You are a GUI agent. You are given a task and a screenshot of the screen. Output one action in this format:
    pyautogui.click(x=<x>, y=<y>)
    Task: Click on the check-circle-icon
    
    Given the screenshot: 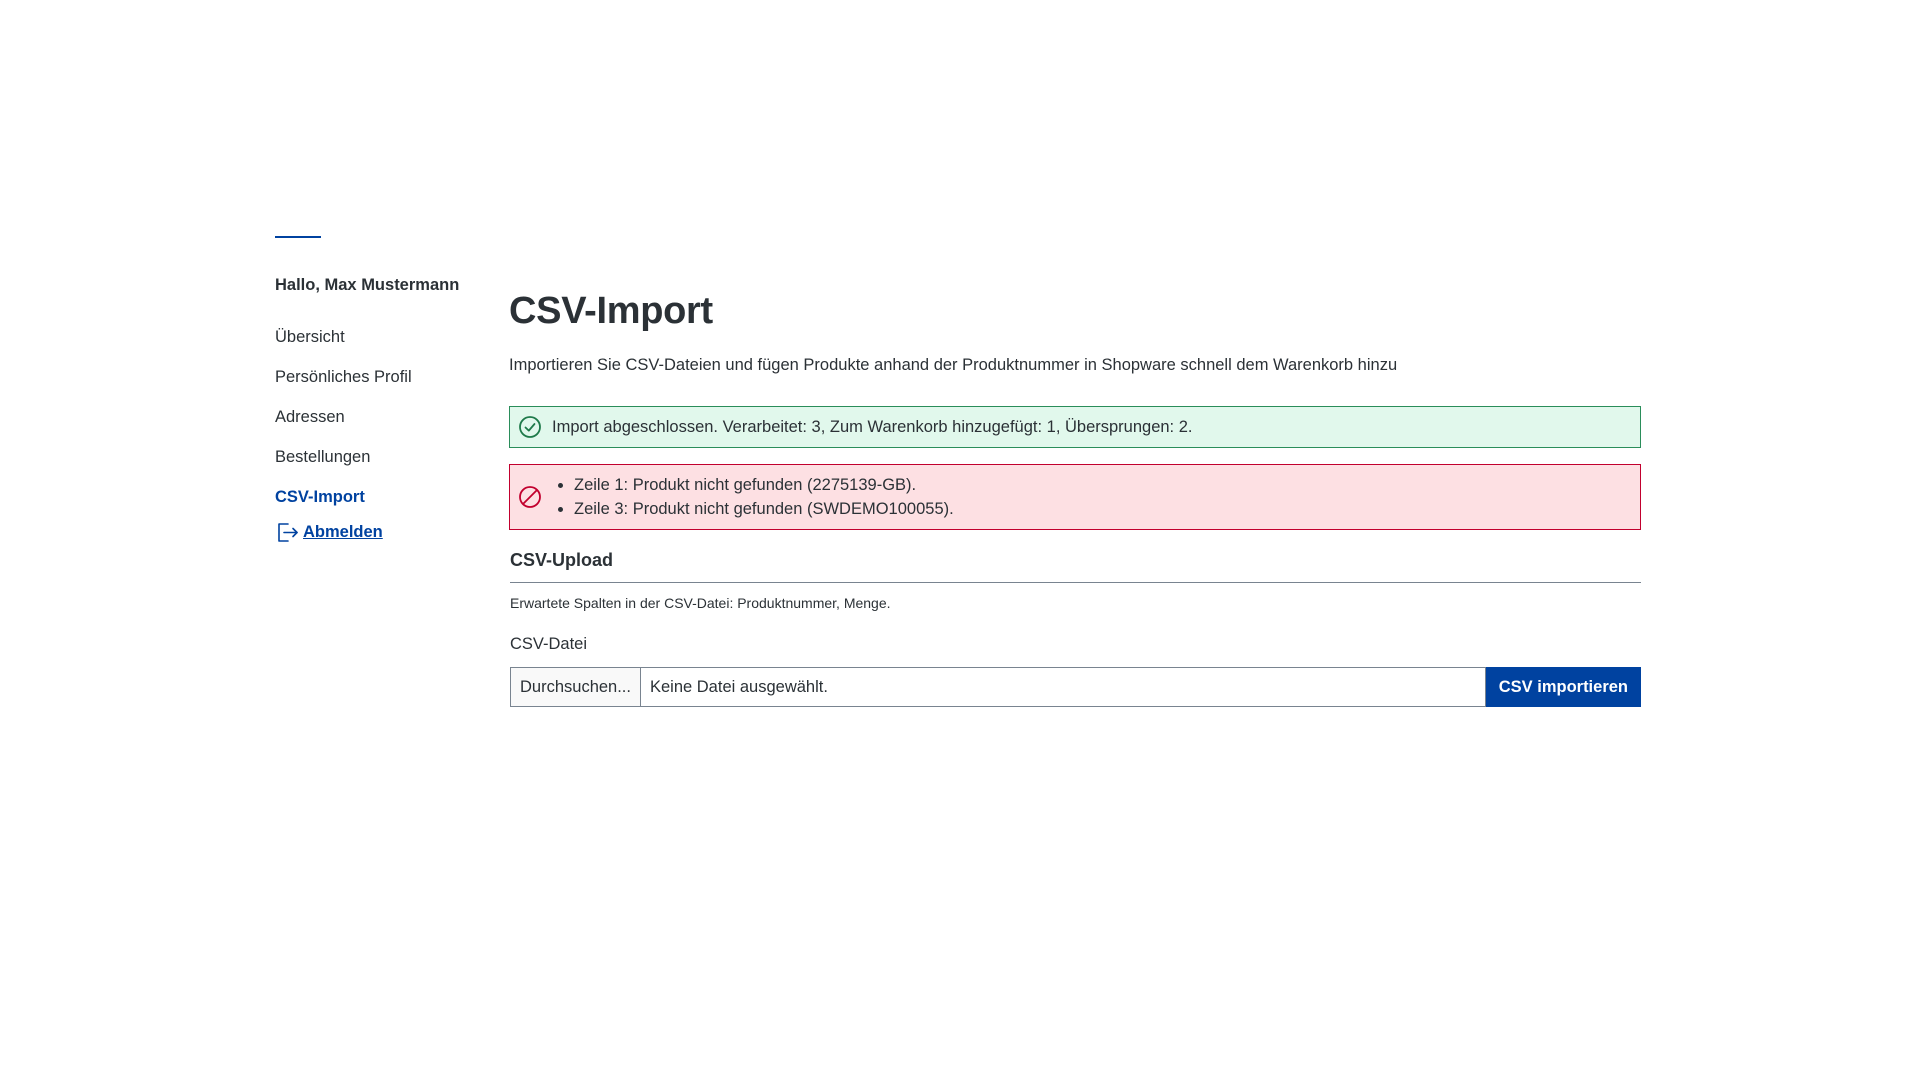 What is the action you would take?
    pyautogui.click(x=530, y=427)
    